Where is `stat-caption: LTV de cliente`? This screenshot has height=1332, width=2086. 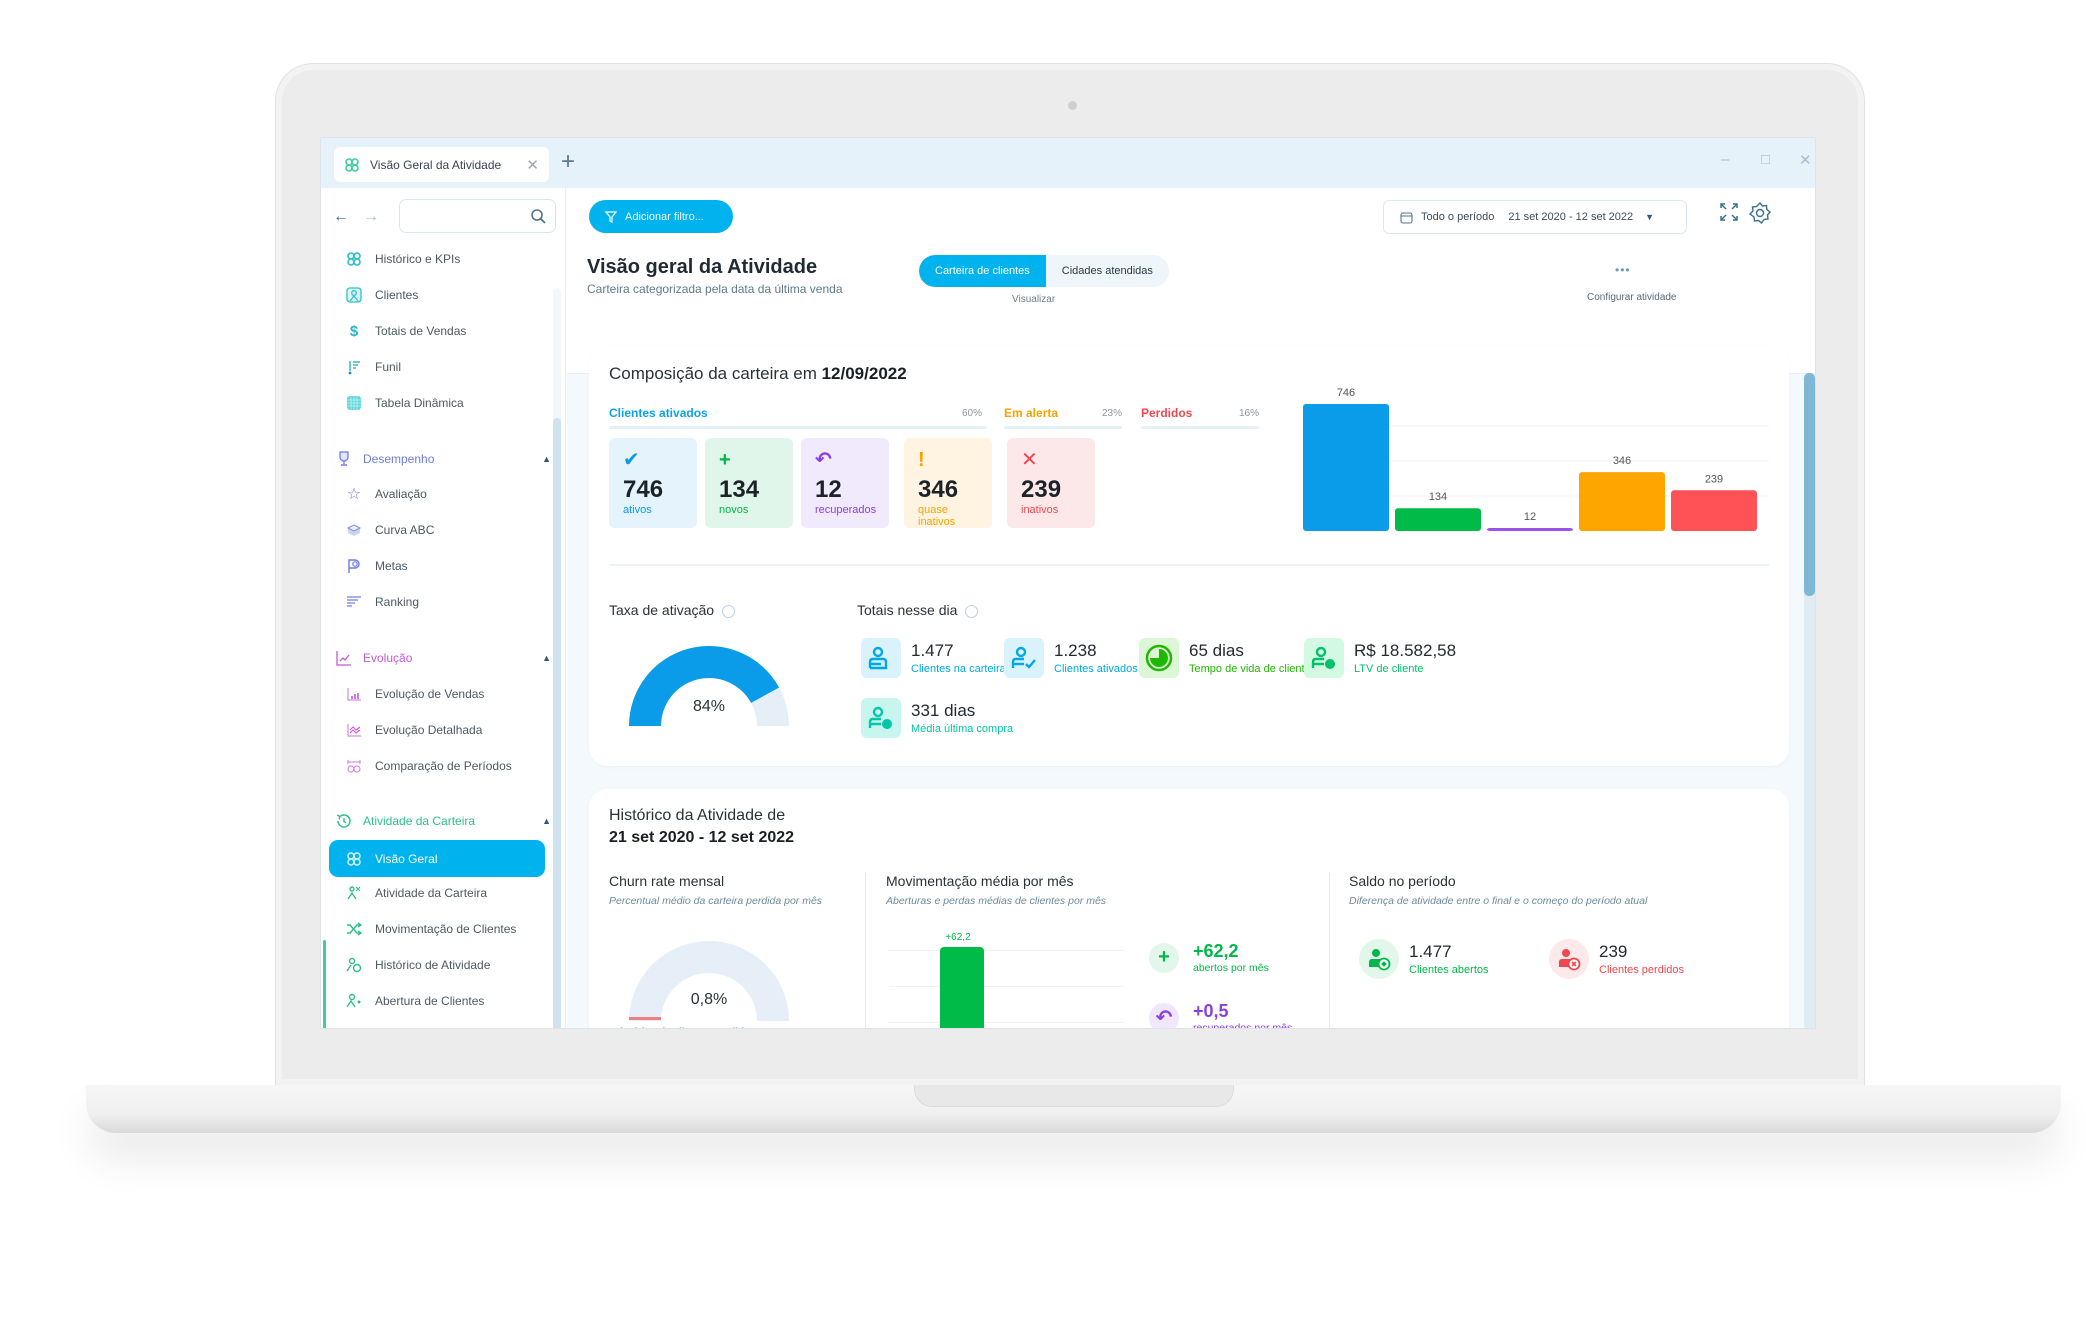 stat-caption: LTV de cliente is located at coordinates (1389, 669).